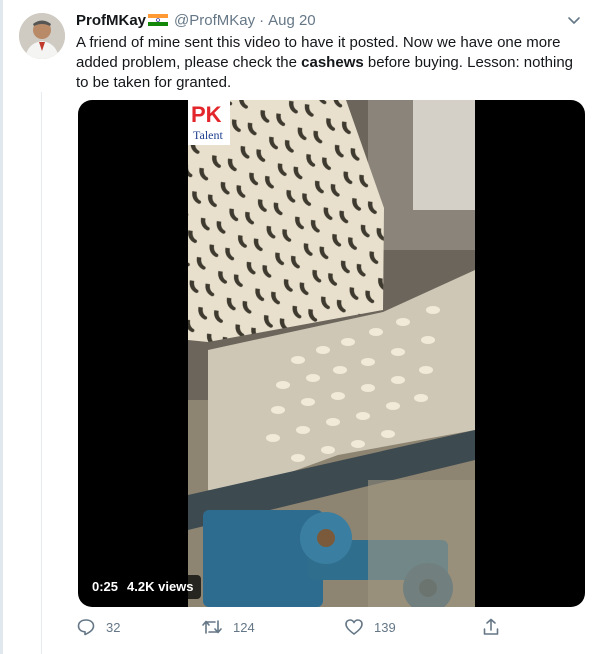 The height and width of the screenshot is (654, 602). What do you see at coordinates (41, 373) in the screenshot?
I see `thread-line` at bounding box center [41, 373].